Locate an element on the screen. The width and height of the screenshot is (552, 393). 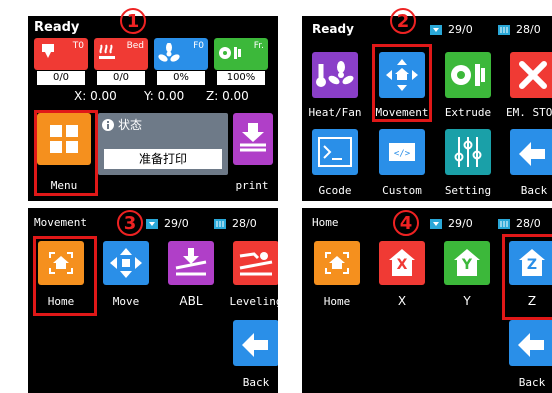
heat-fan-button is located at coordinates (335, 75).